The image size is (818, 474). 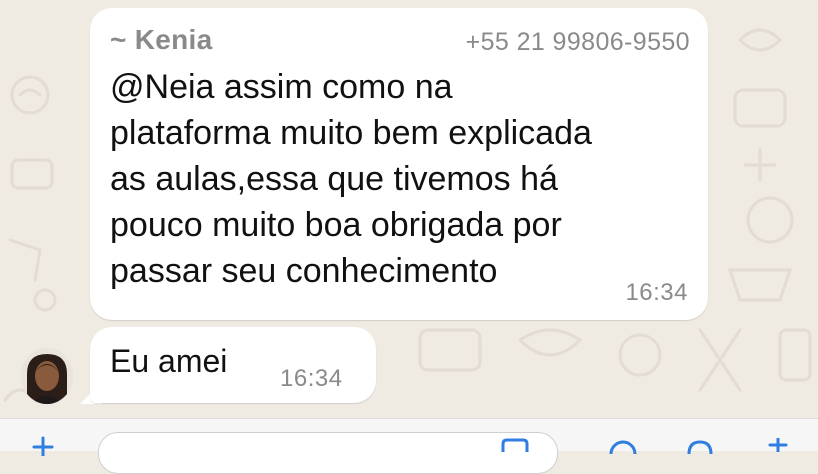 What do you see at coordinates (161, 40) in the screenshot?
I see `sender-name: ~ Kenia` at bounding box center [161, 40].